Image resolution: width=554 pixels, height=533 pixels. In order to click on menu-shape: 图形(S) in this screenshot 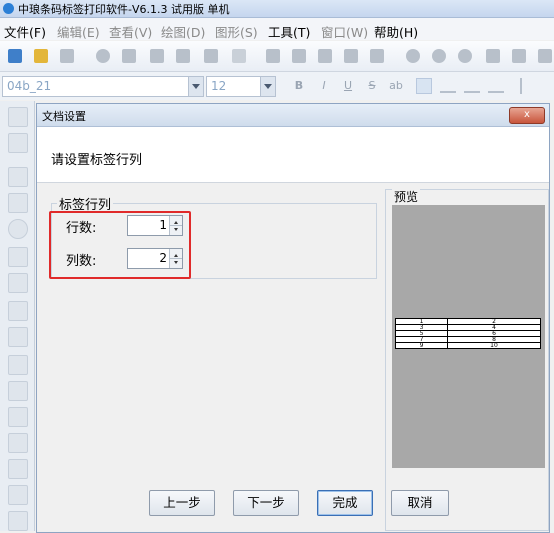, I will do `click(236, 31)`.